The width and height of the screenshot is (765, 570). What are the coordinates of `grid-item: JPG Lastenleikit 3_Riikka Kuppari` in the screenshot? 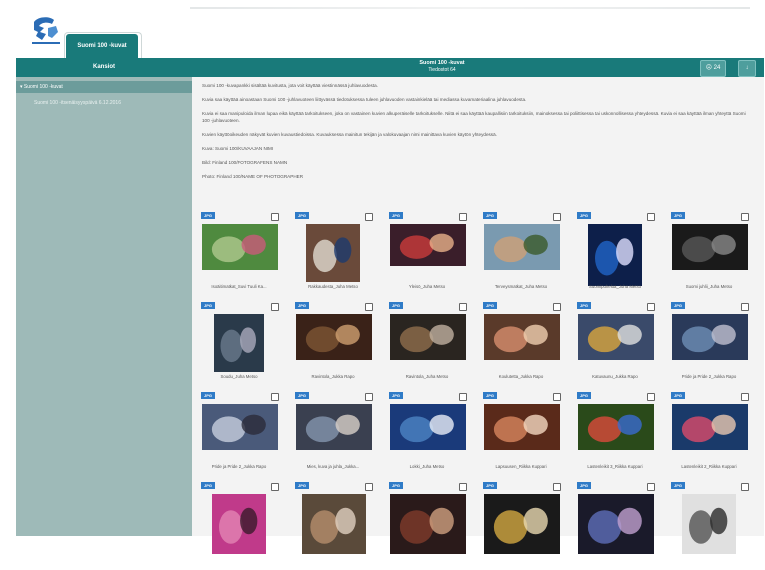 It's located at (615, 434).